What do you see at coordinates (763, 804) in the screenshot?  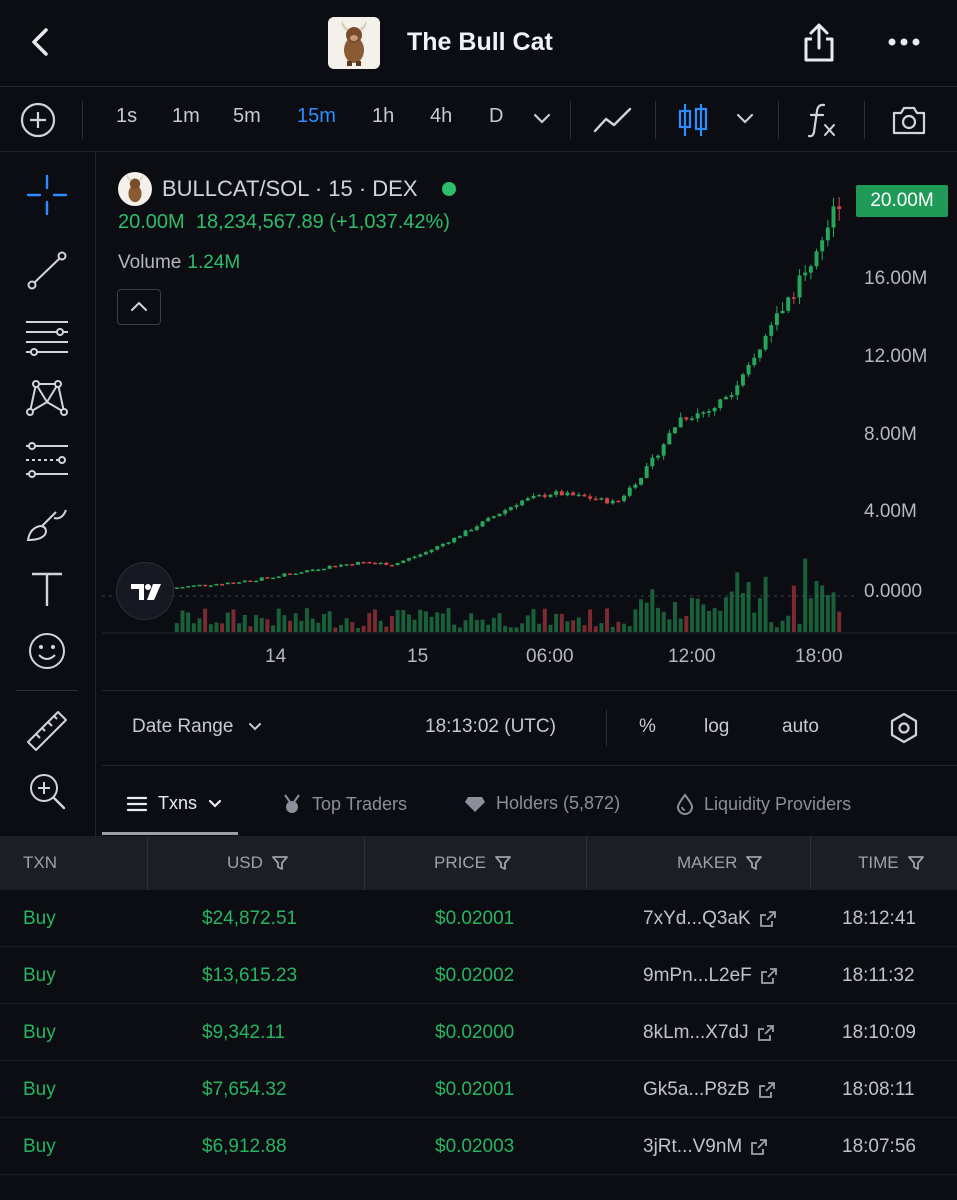 I see `tab-liquidity-providers: Liquidity Providers` at bounding box center [763, 804].